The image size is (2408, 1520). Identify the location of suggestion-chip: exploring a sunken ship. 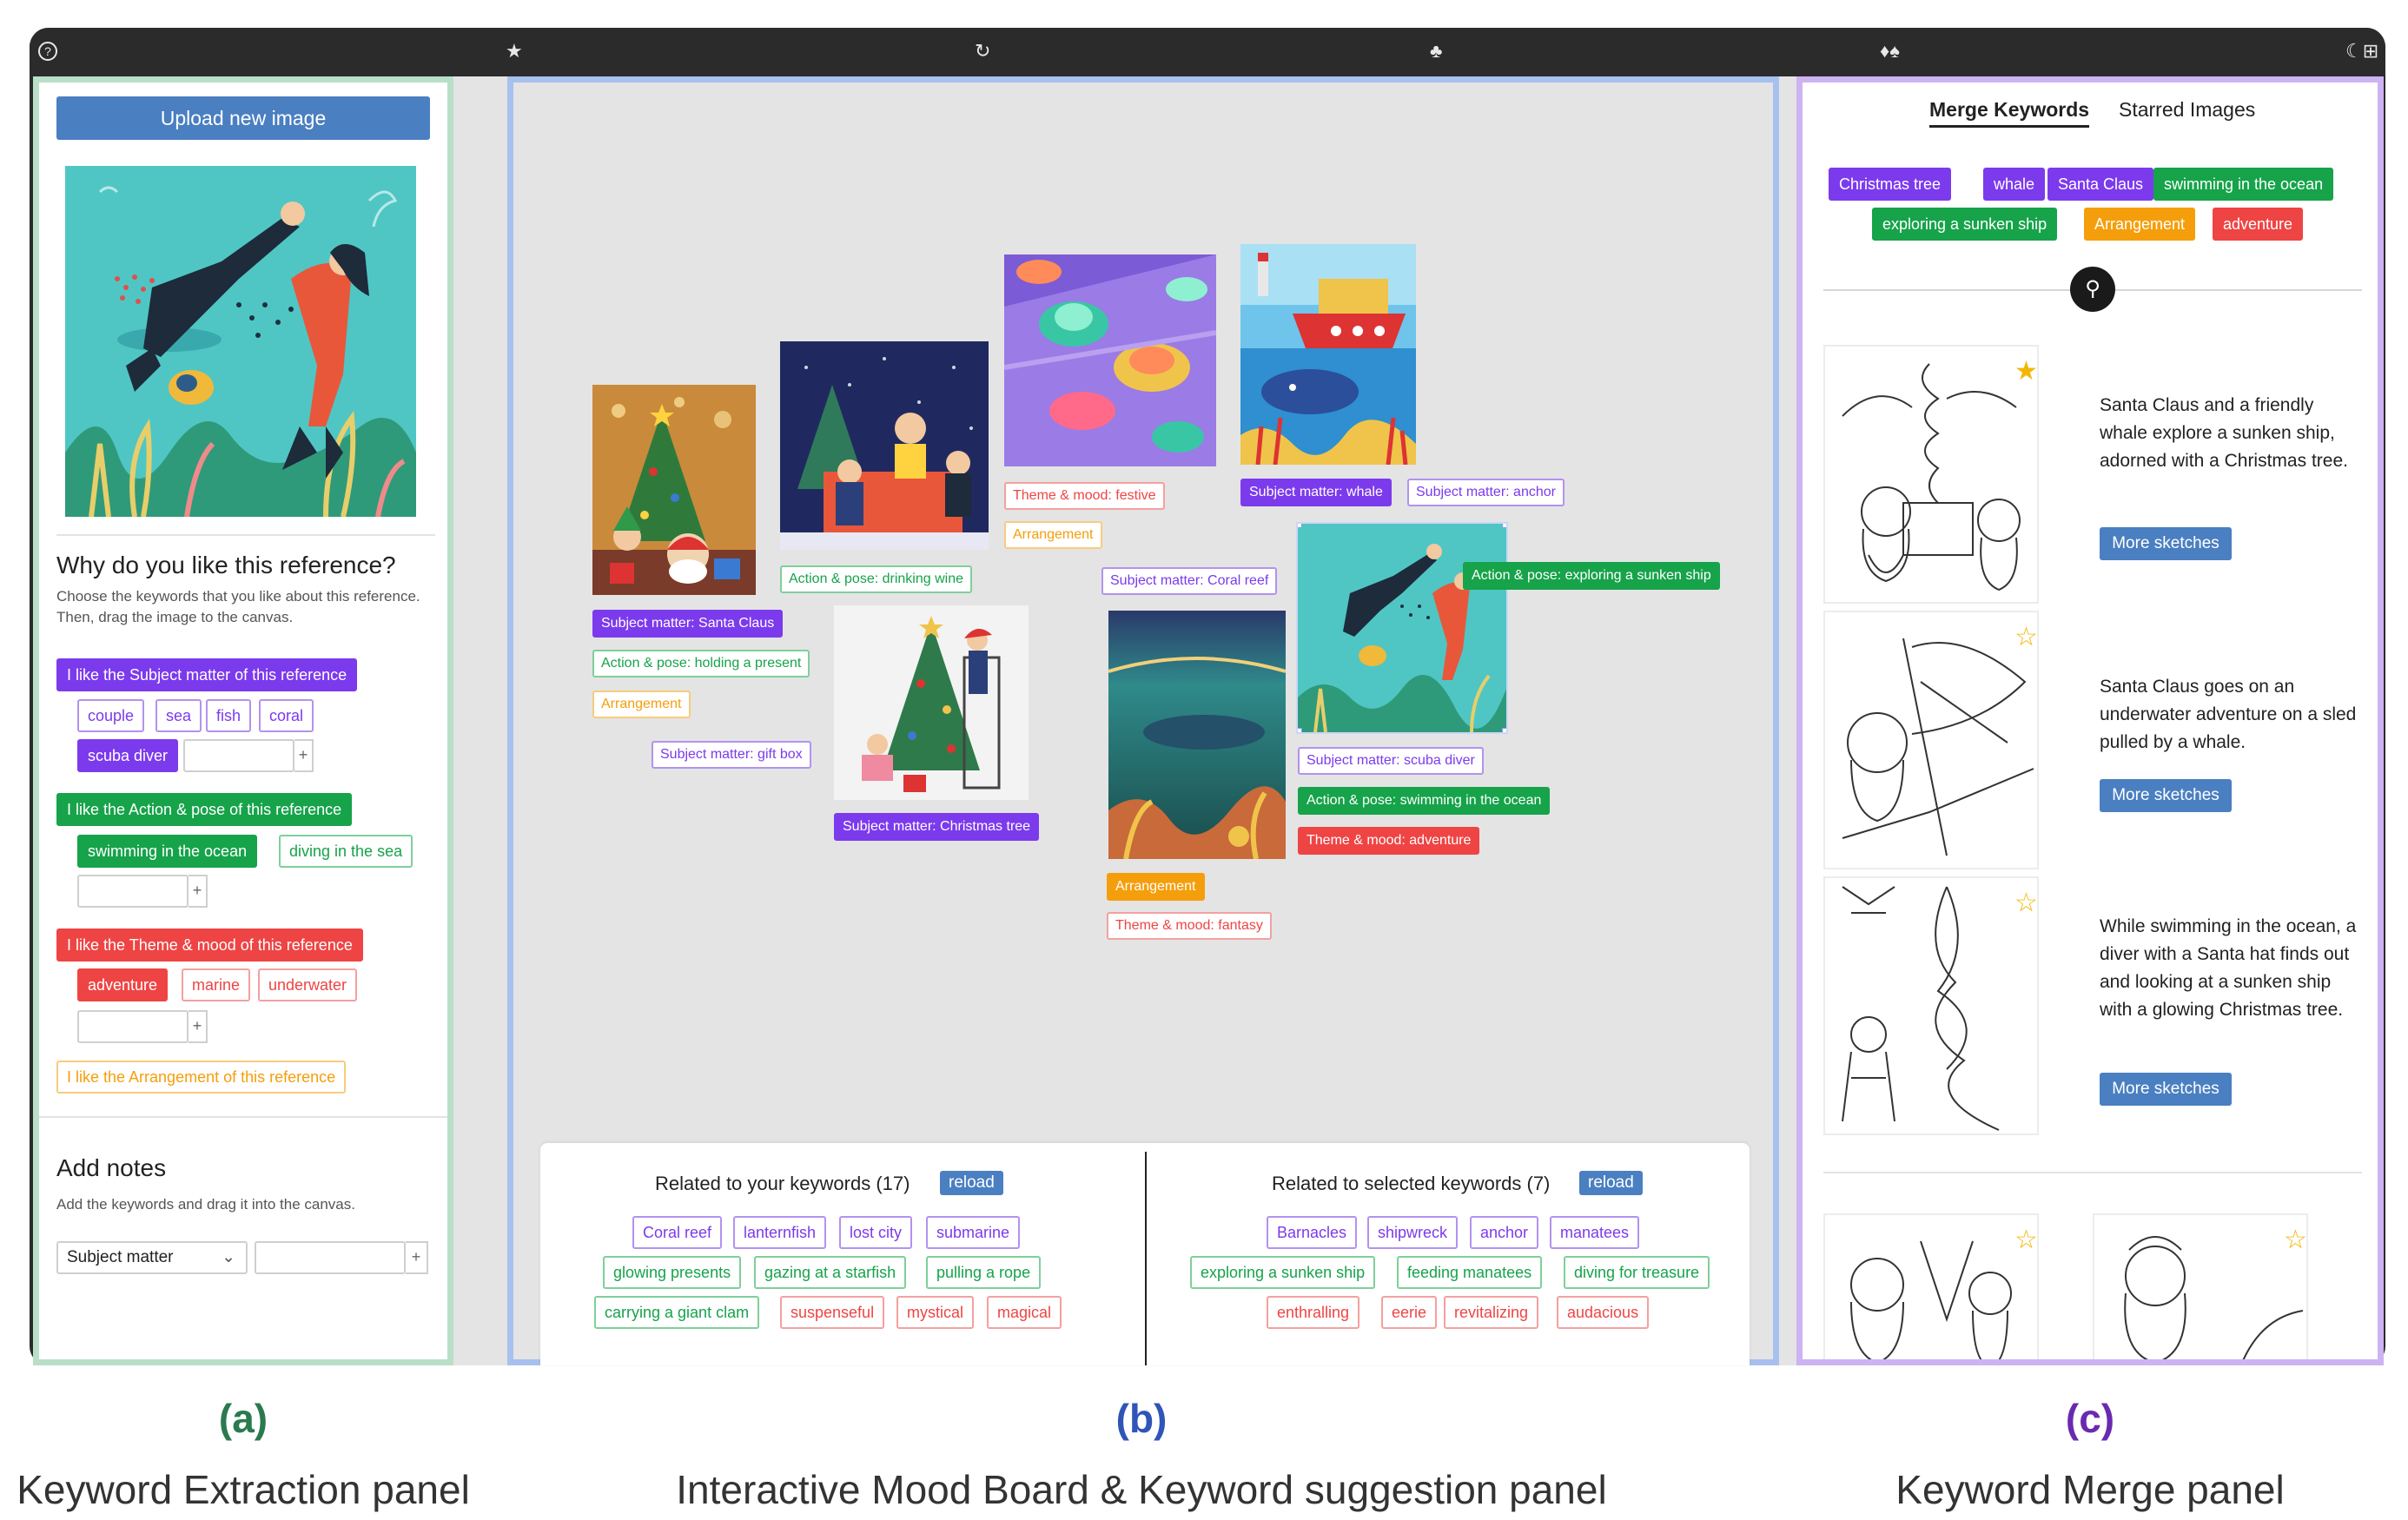
(1283, 1273).